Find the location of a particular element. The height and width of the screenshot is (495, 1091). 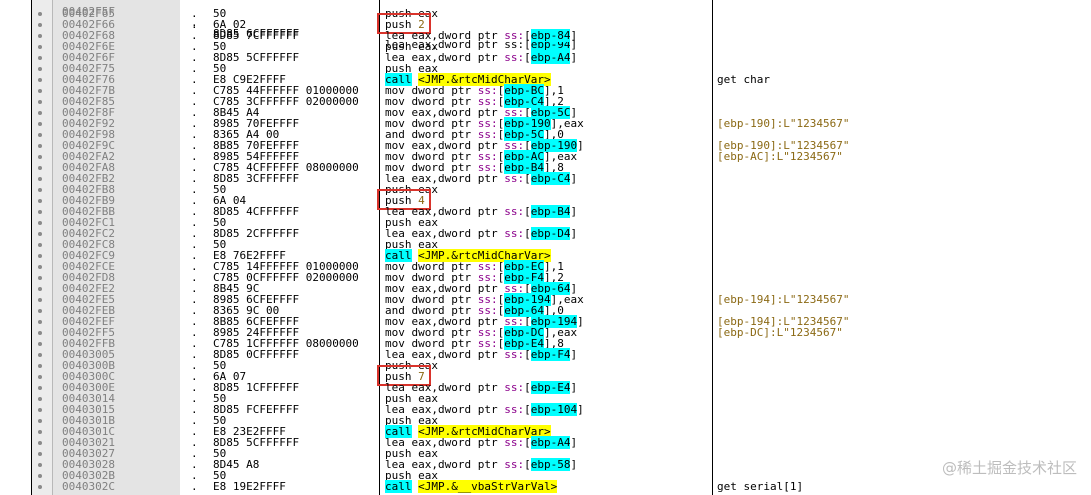

address: 0040302C is located at coordinates (88, 486).